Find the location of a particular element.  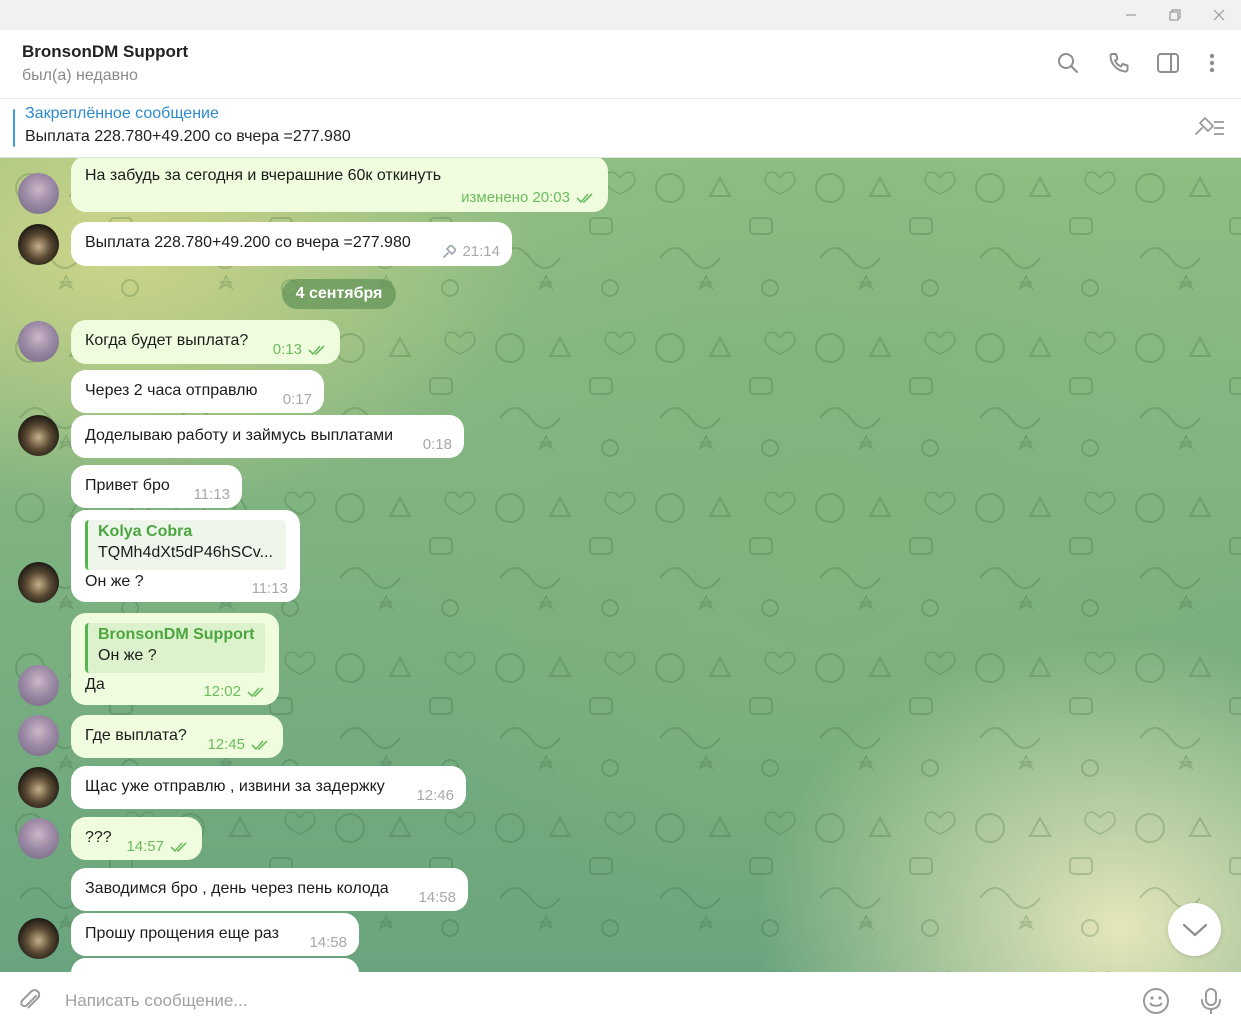

pin-icon is located at coordinates (450, 251).